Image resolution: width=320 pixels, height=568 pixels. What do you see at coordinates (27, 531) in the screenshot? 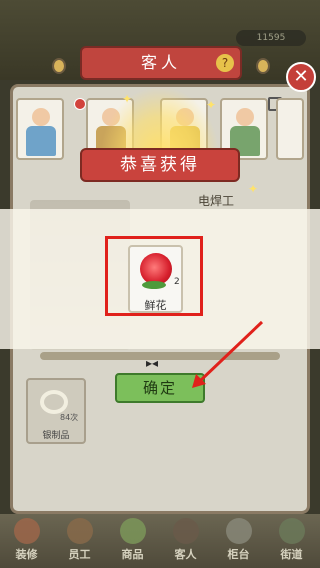
I see `decor-icon` at bounding box center [27, 531].